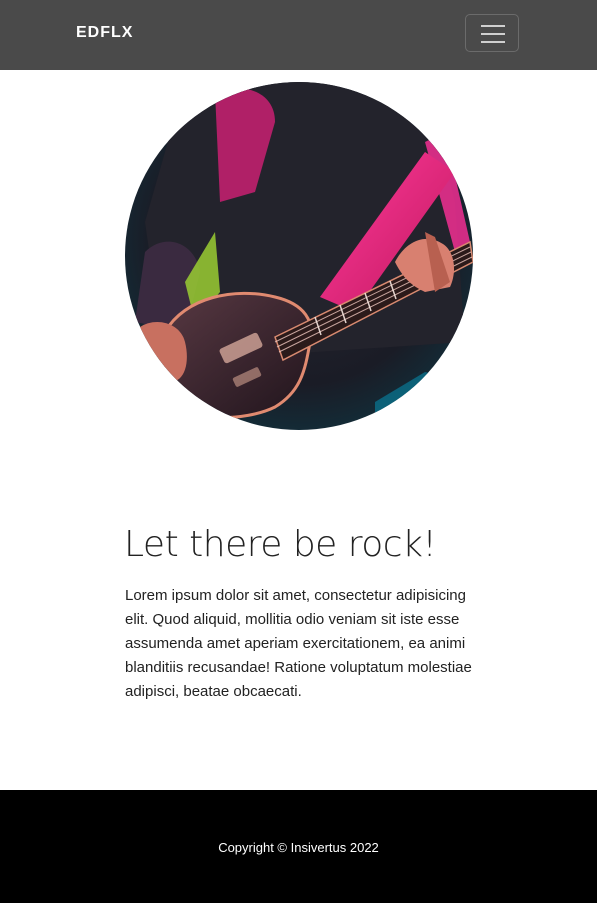 The height and width of the screenshot is (903, 597). I want to click on navbar: EDFLX, so click(298, 35).